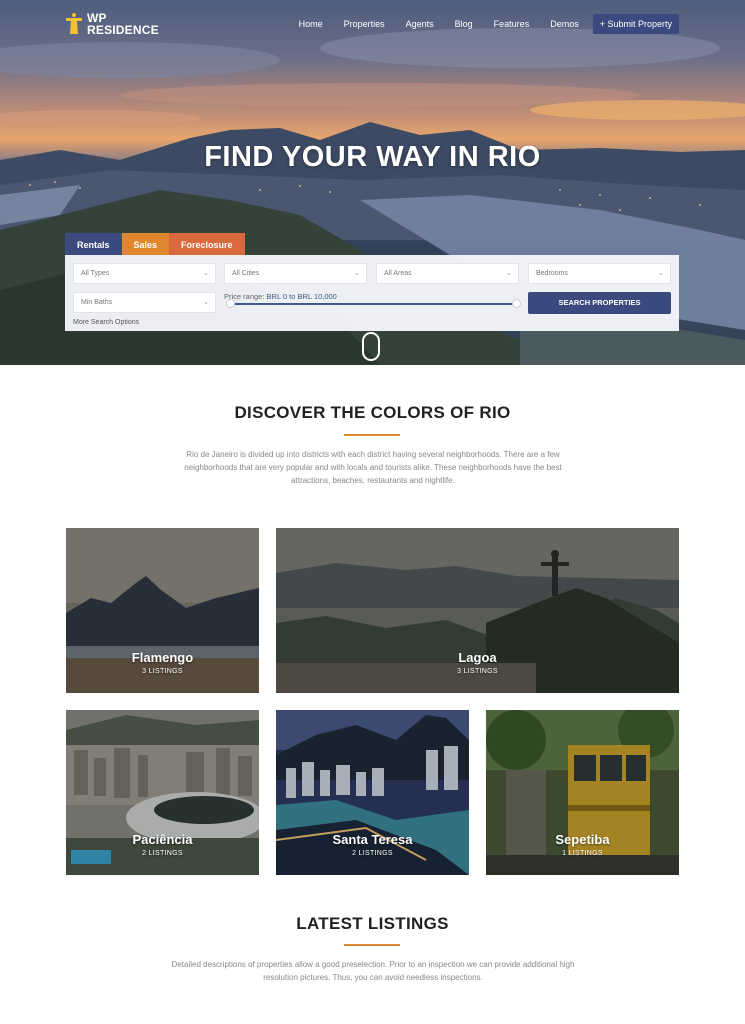  I want to click on nav-blog: Blog, so click(464, 24).